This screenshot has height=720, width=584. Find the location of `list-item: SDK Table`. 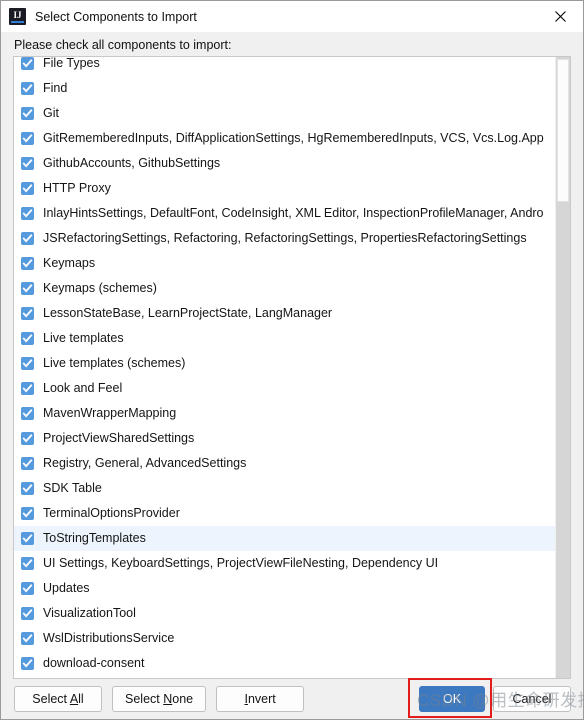

list-item: SDK Table is located at coordinates (284, 488).